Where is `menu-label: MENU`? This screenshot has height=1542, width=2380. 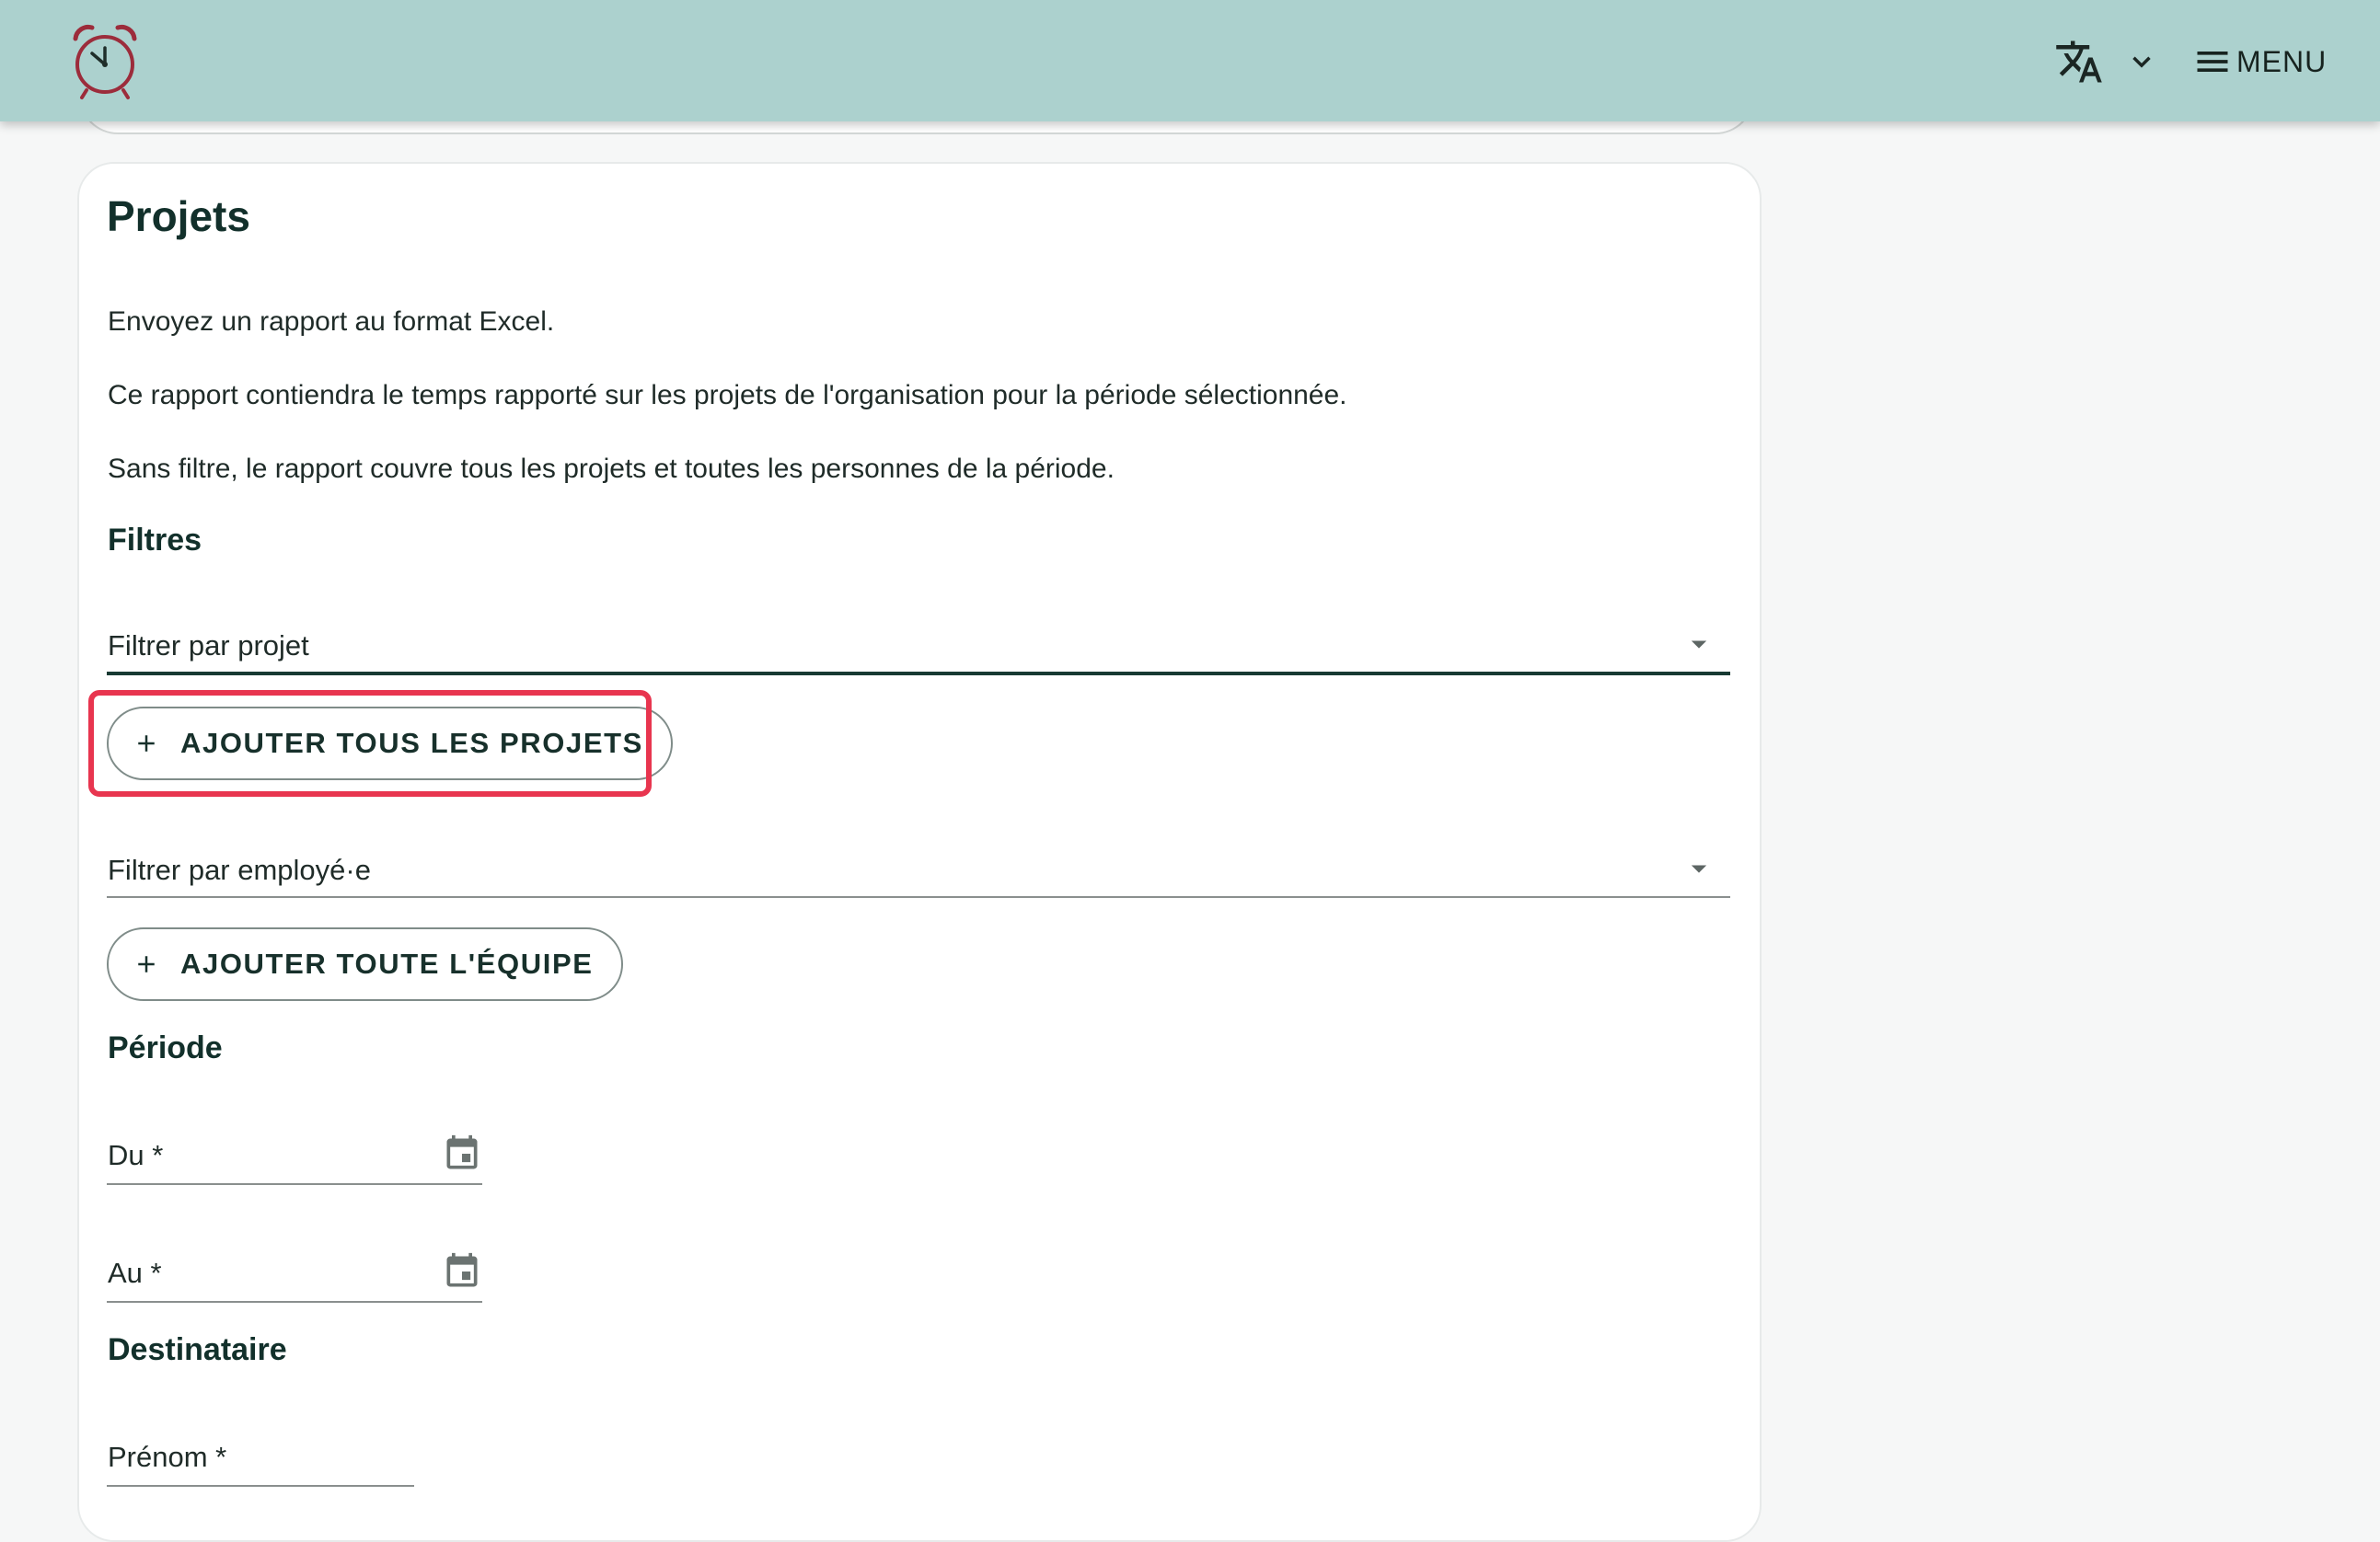 menu-label: MENU is located at coordinates (2282, 61).